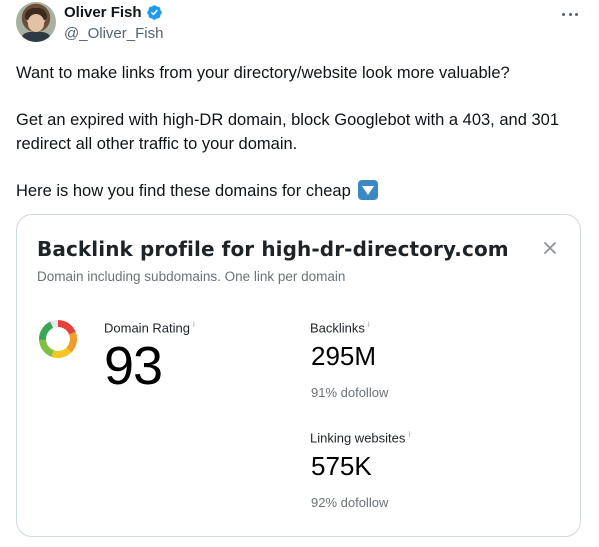  Describe the element at coordinates (36, 37) in the screenshot. I see `avatar-shirt` at that location.